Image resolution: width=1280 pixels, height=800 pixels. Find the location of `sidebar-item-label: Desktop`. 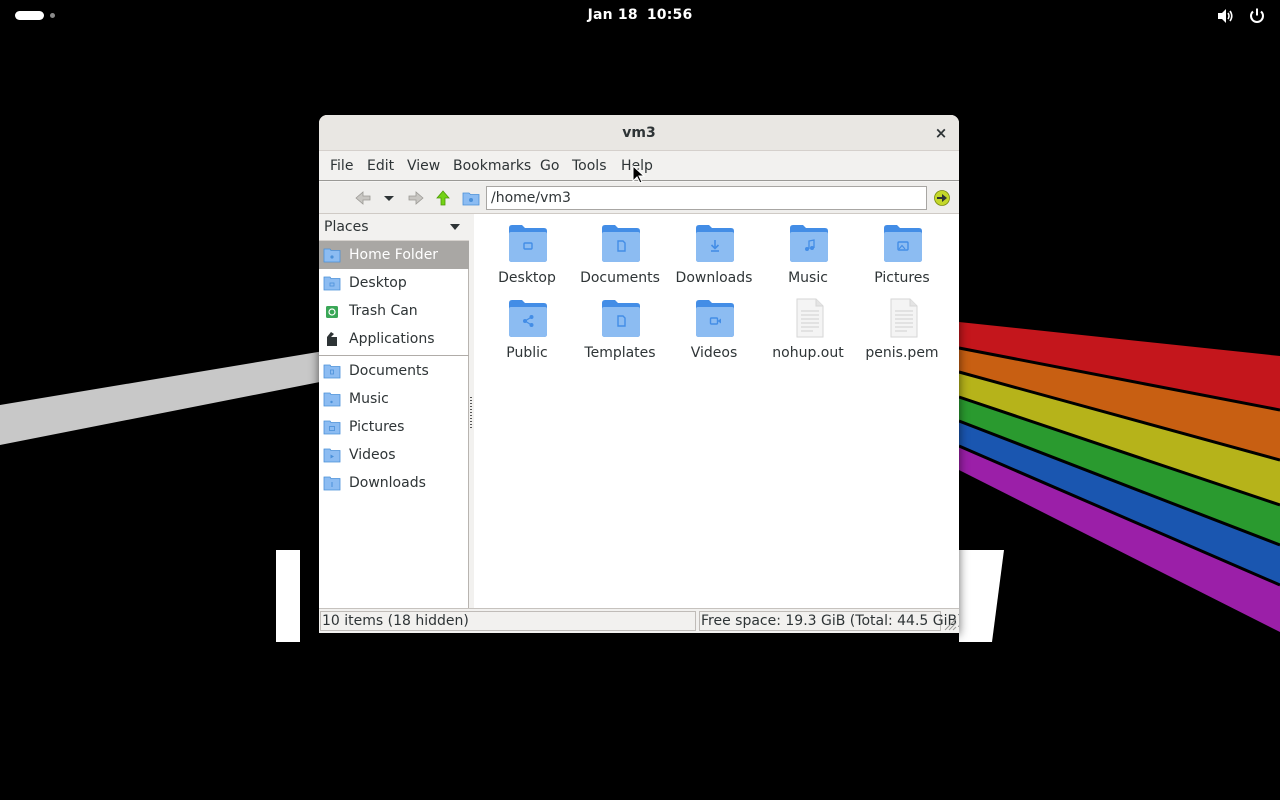

sidebar-item-label: Desktop is located at coordinates (378, 283).